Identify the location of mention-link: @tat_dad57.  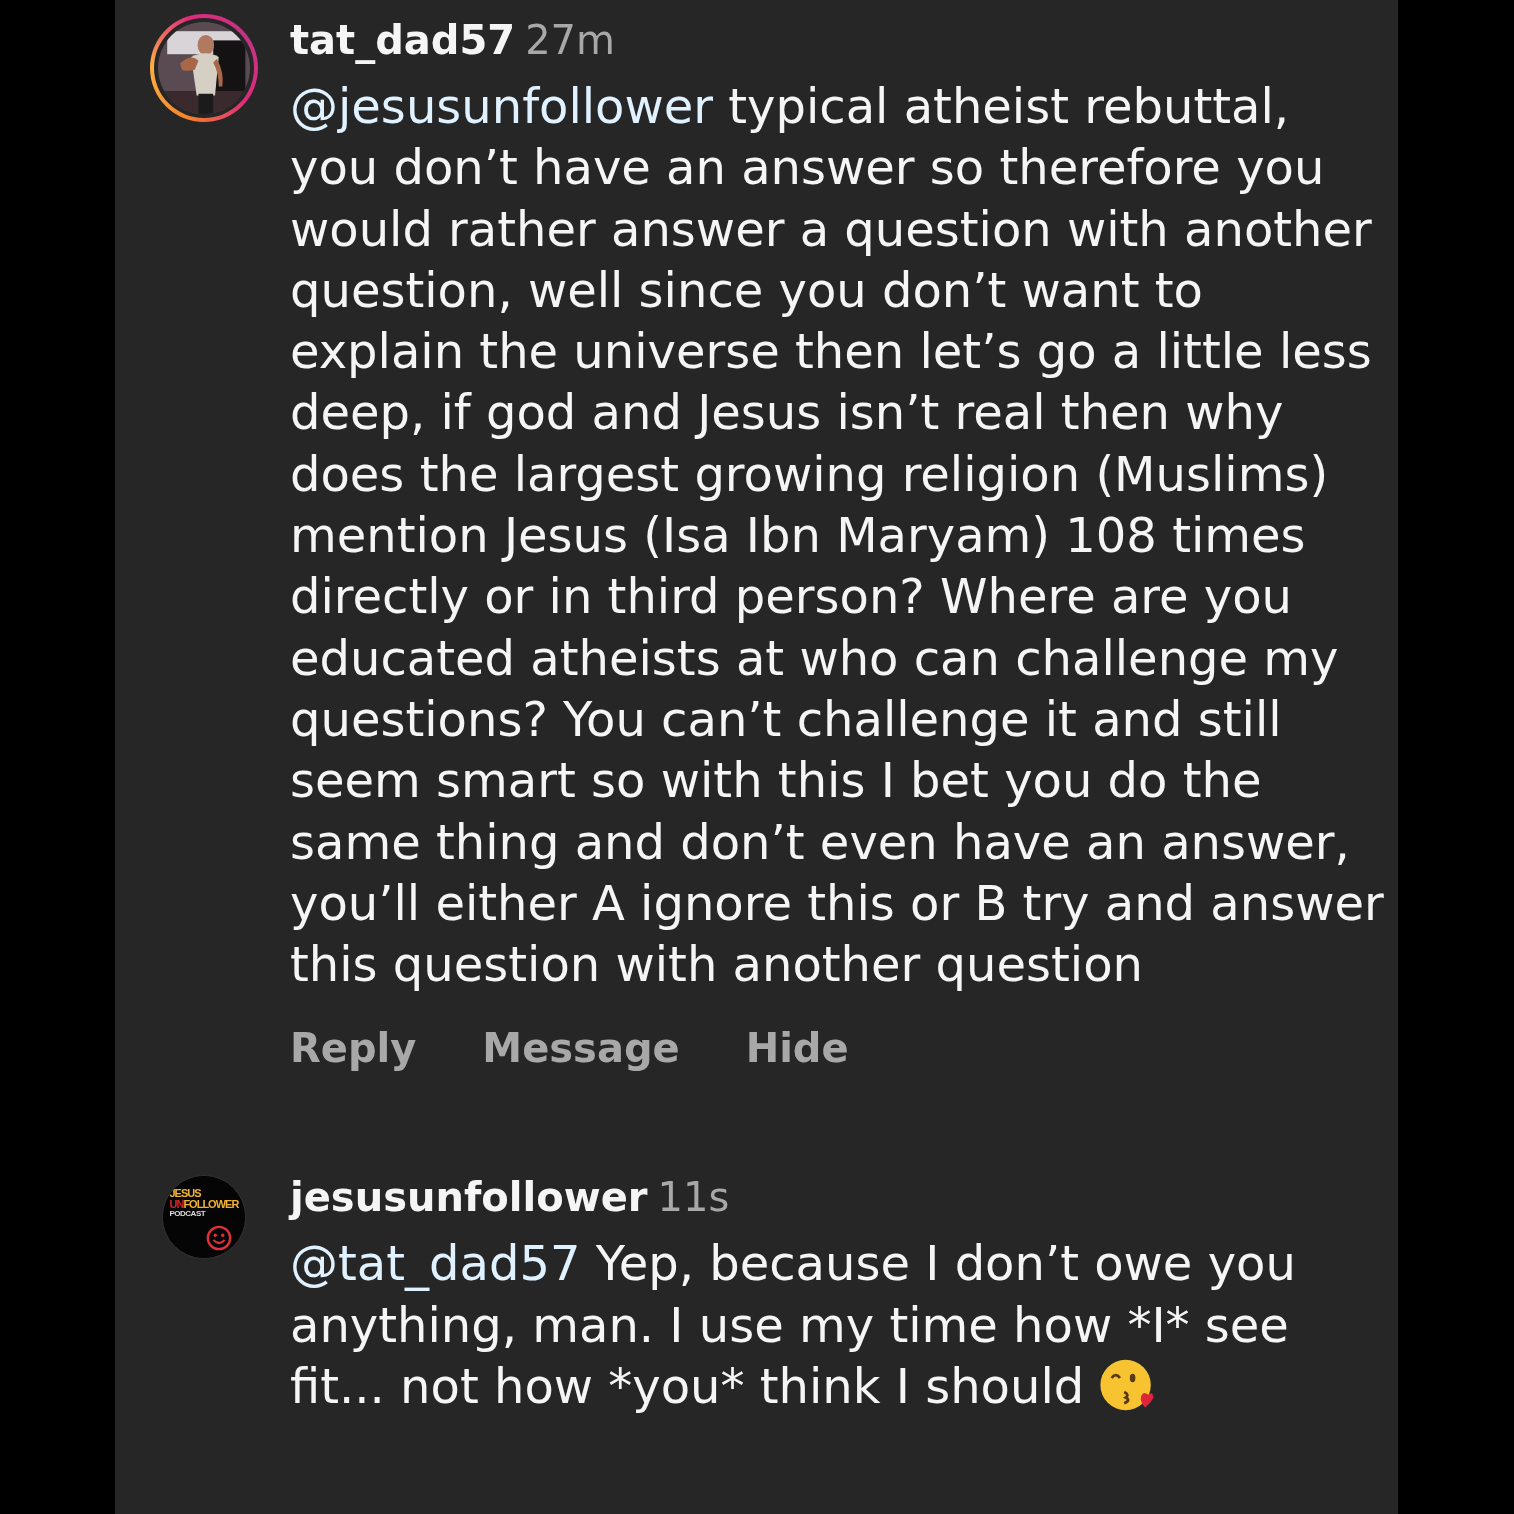
(435, 1263).